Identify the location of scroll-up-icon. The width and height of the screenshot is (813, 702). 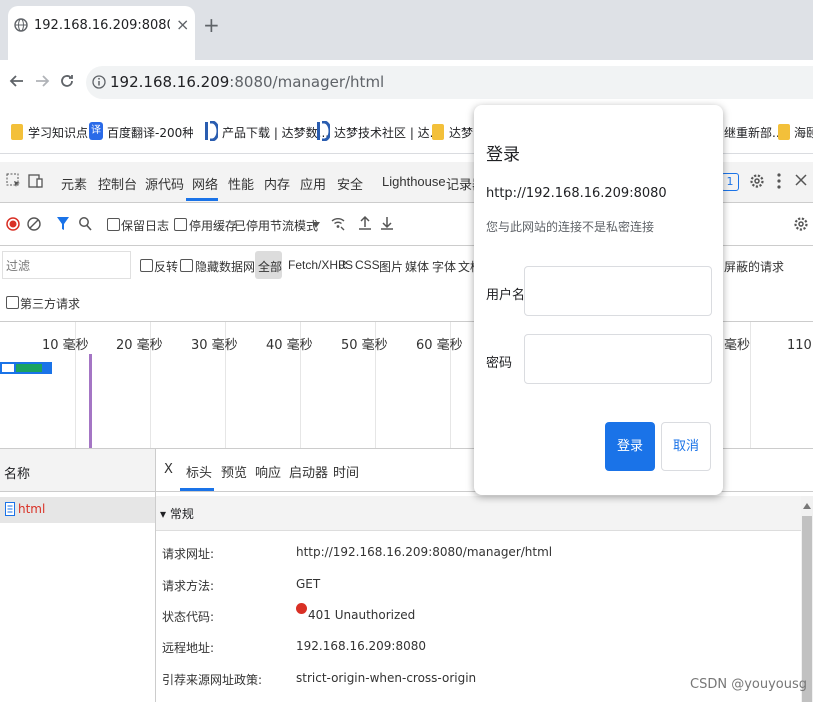
(807, 506).